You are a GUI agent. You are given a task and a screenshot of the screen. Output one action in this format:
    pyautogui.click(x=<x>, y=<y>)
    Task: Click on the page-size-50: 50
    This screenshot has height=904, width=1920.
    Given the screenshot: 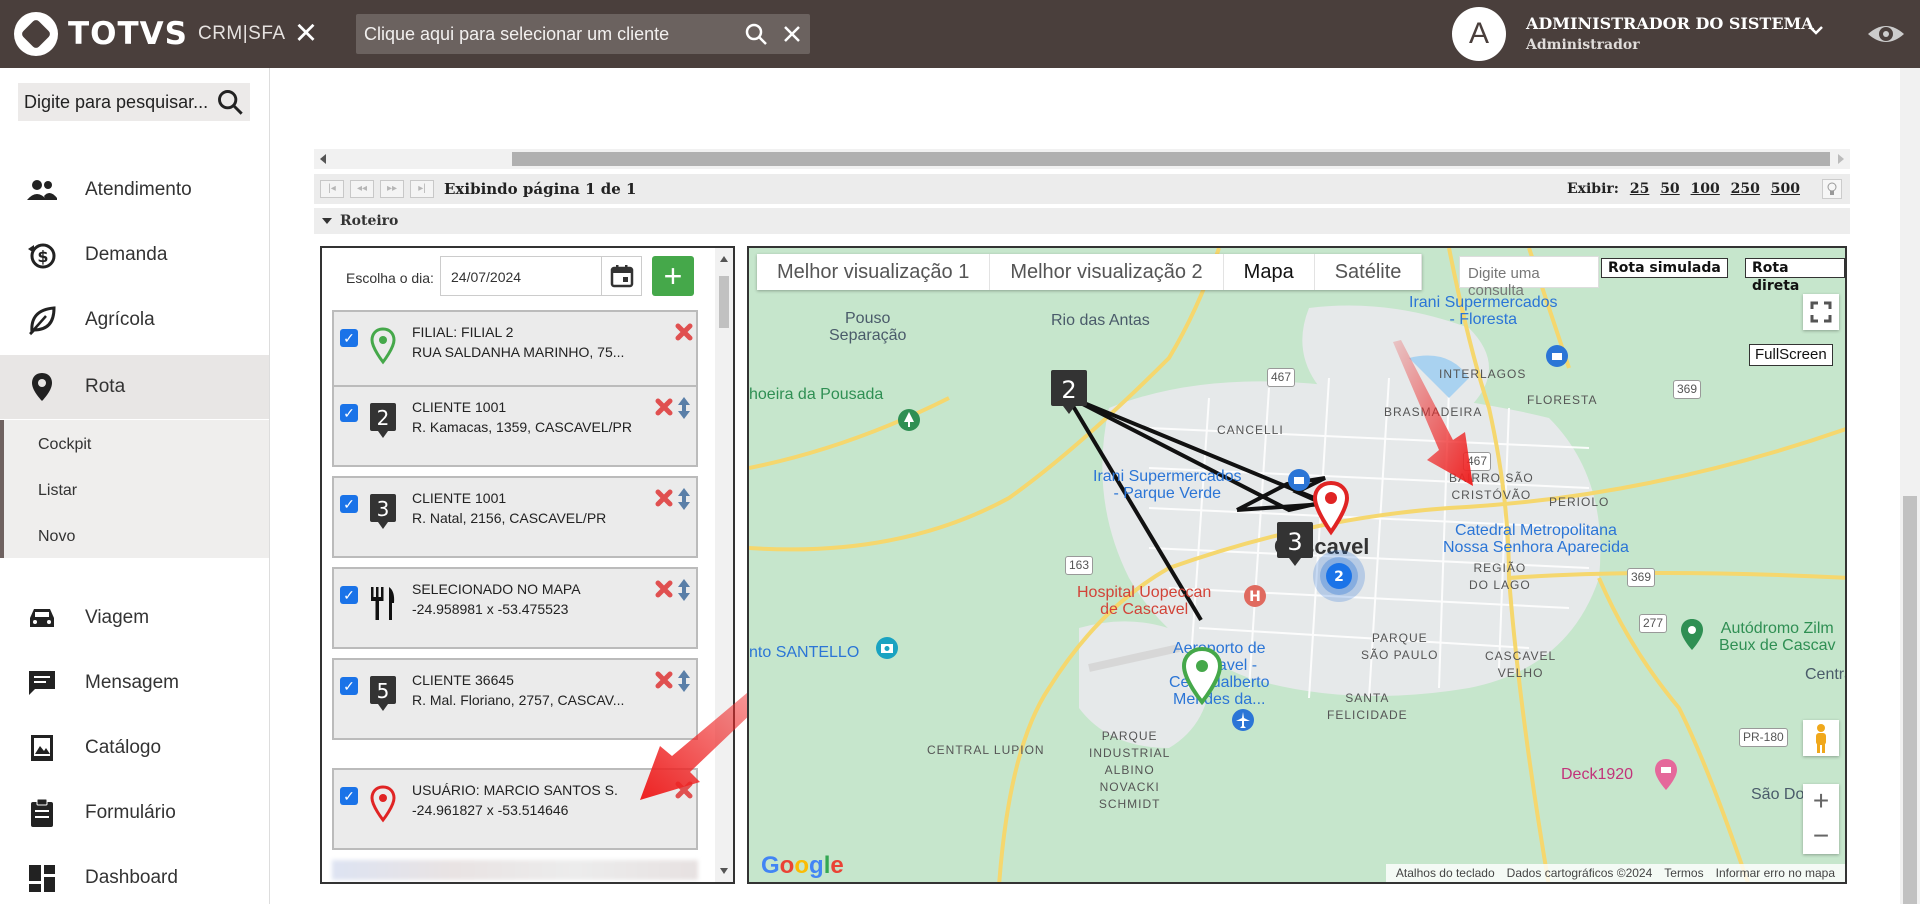 What is the action you would take?
    pyautogui.click(x=1669, y=189)
    